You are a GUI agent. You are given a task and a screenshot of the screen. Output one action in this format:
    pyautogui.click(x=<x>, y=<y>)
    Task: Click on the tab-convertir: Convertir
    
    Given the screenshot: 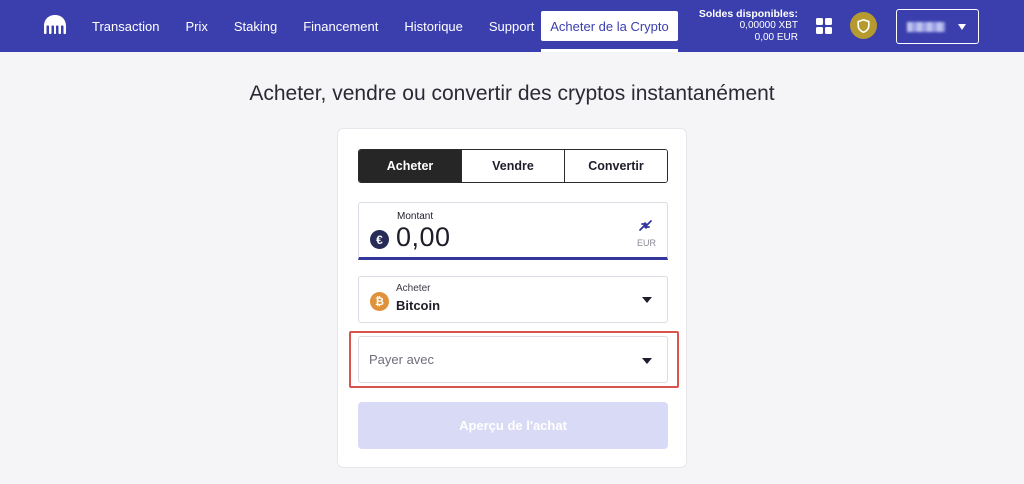 What is the action you would take?
    pyautogui.click(x=615, y=166)
    